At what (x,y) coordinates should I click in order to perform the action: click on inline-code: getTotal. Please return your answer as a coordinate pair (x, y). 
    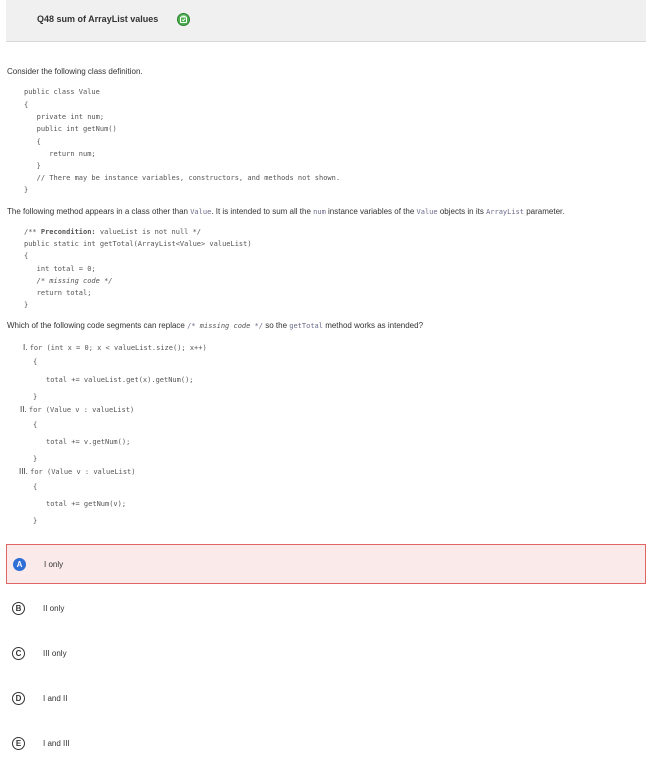
    Looking at the image, I should click on (306, 326).